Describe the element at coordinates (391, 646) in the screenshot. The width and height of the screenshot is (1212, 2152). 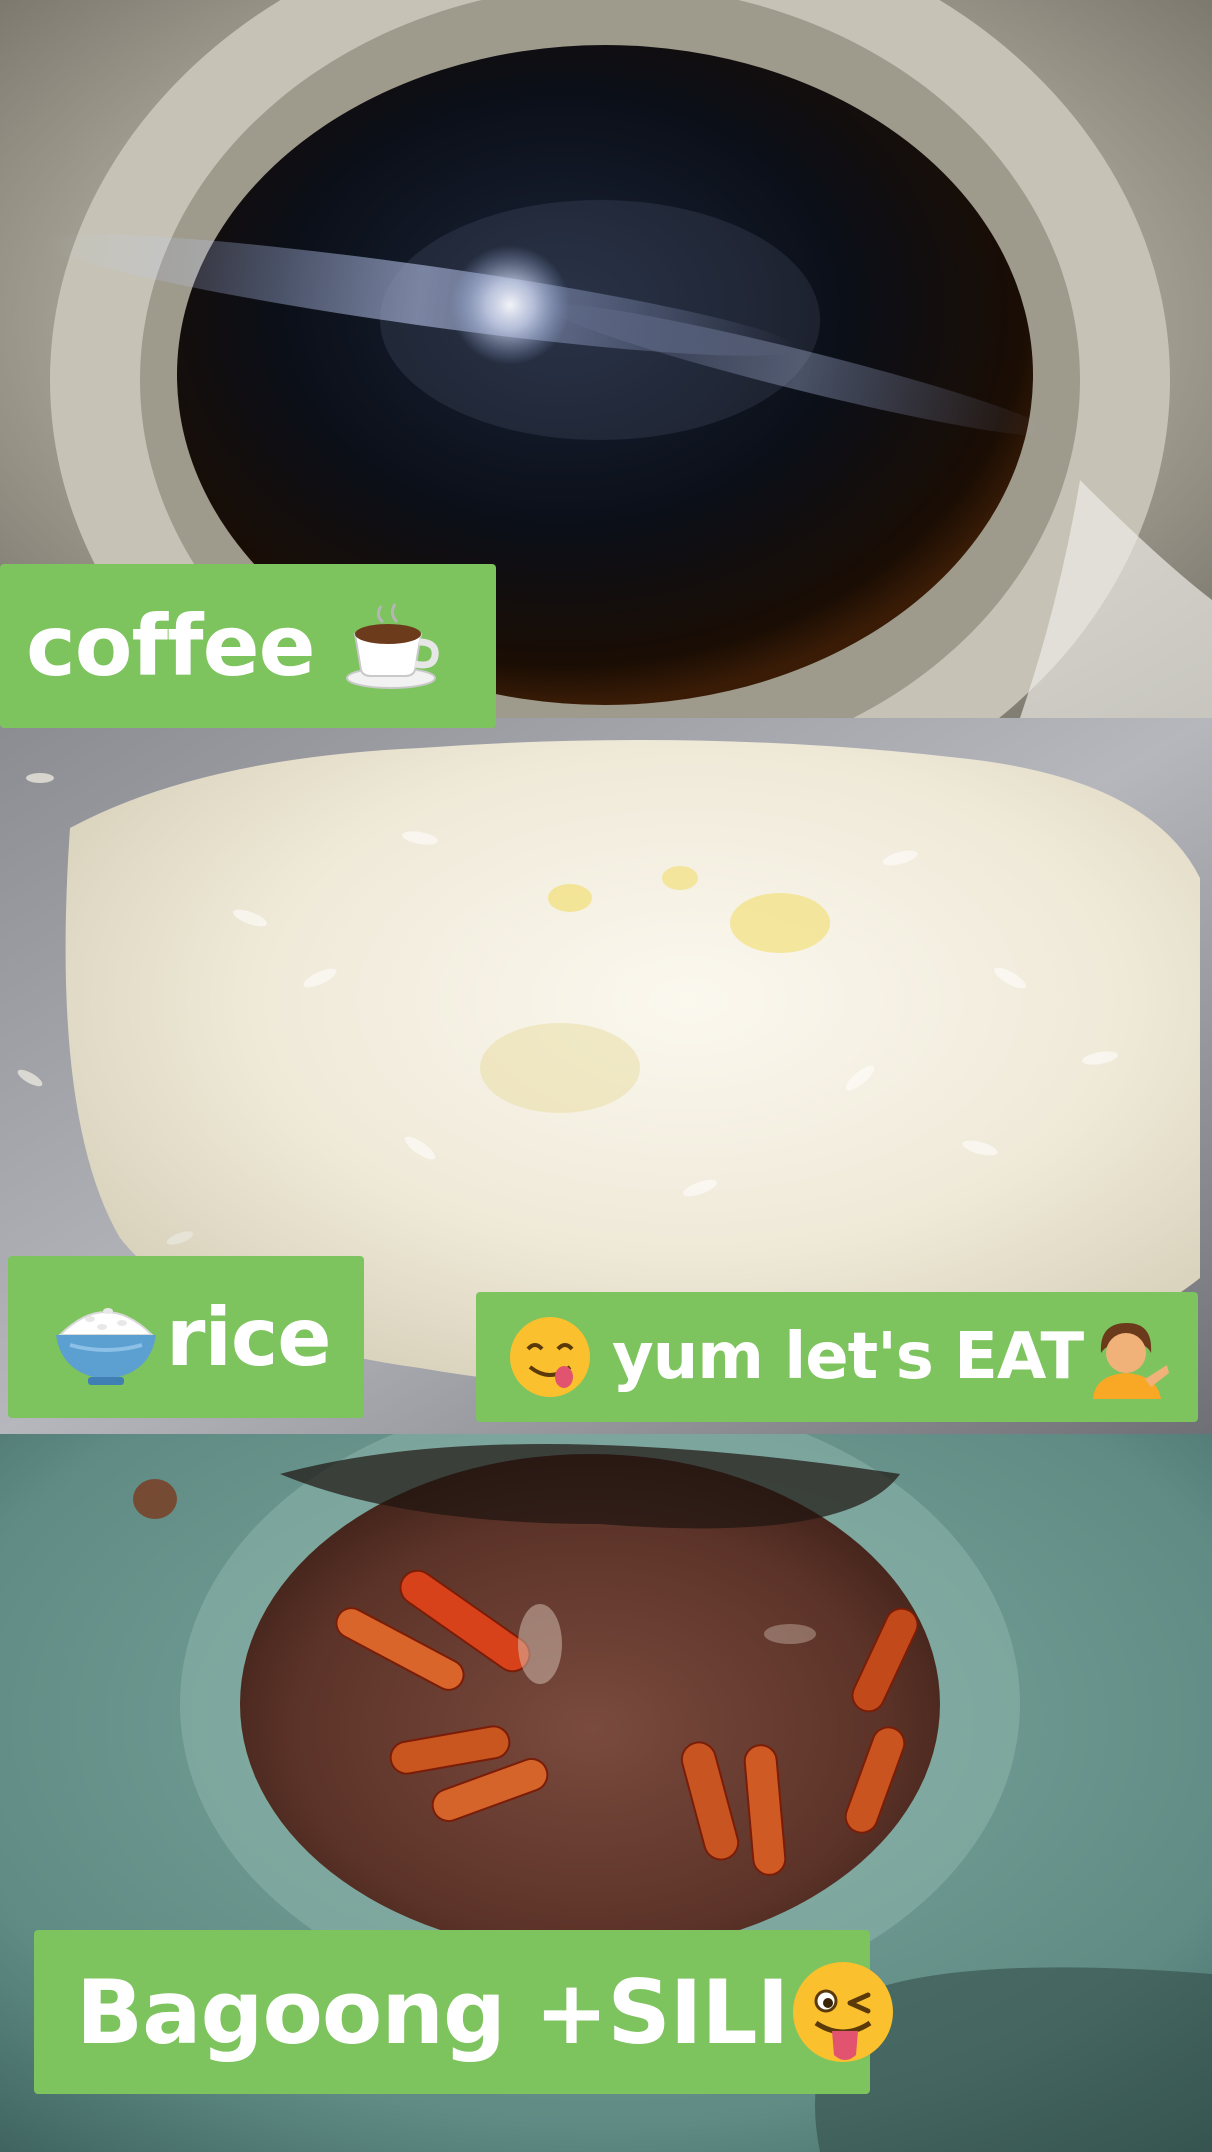
I see `coffee-cup-icon` at that location.